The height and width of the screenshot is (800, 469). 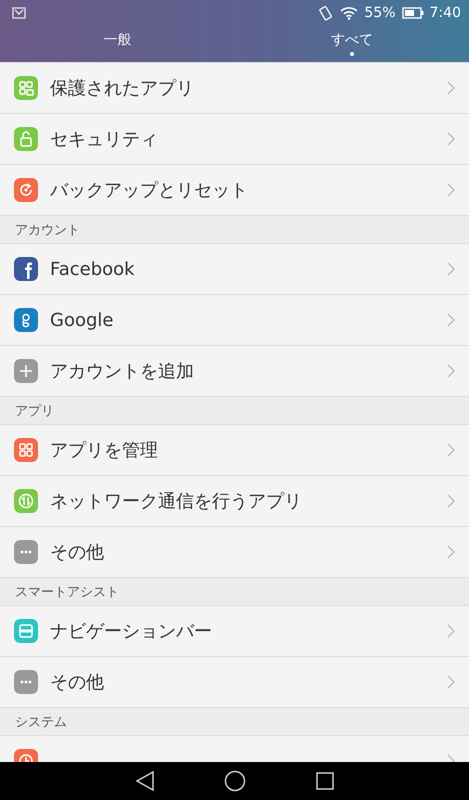 I want to click on section-header: アプリ, so click(x=234, y=411).